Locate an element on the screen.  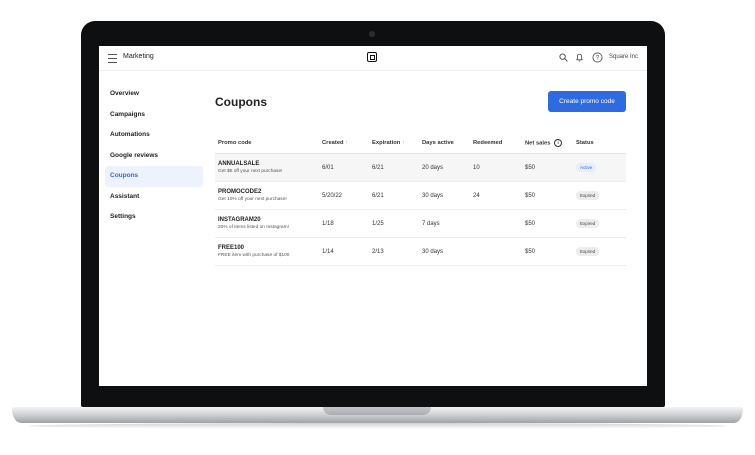
promo-description: Get 10% off your next purchase! is located at coordinates (252, 199).